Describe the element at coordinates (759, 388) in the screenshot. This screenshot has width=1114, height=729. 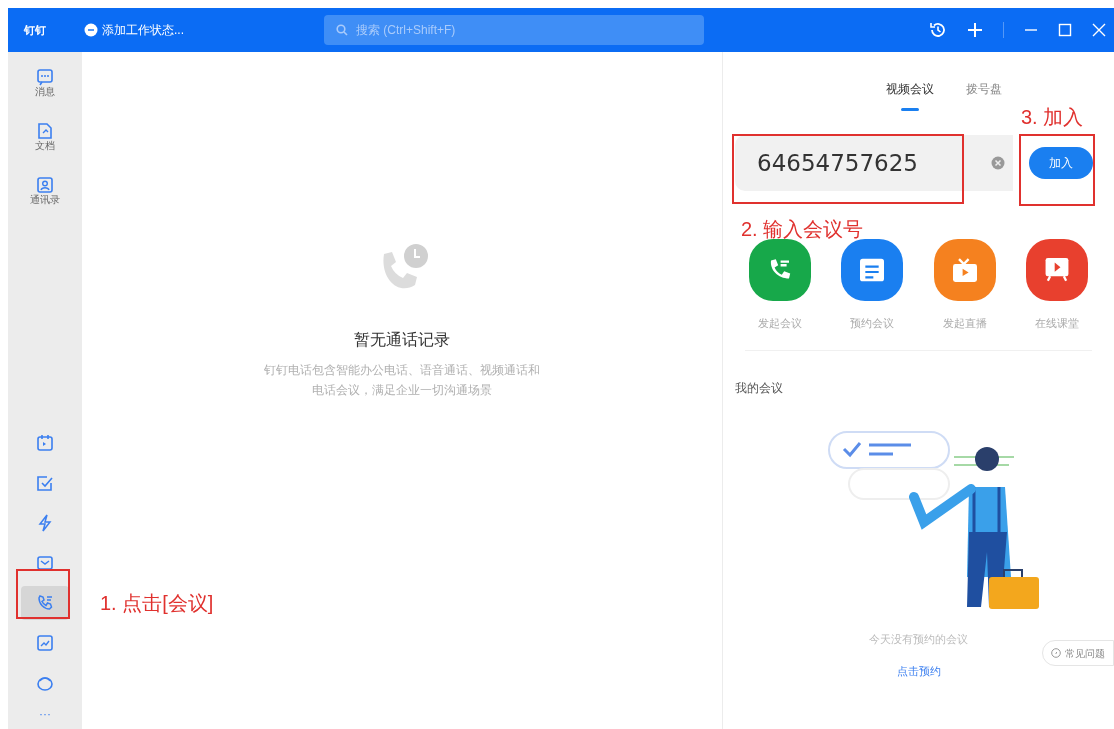
I see `section-title: 我的会议` at that location.